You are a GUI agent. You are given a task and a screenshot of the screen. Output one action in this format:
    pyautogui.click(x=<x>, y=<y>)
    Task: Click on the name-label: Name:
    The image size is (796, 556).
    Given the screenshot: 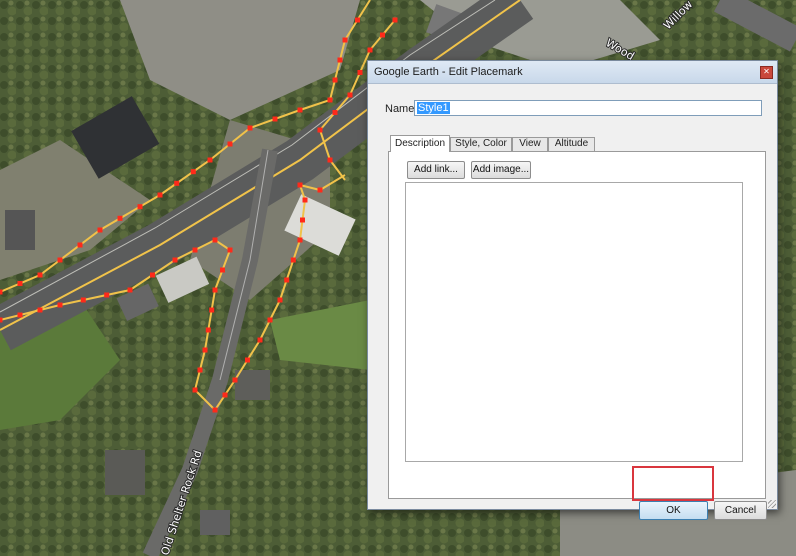 What is the action you would take?
    pyautogui.click(x=401, y=109)
    